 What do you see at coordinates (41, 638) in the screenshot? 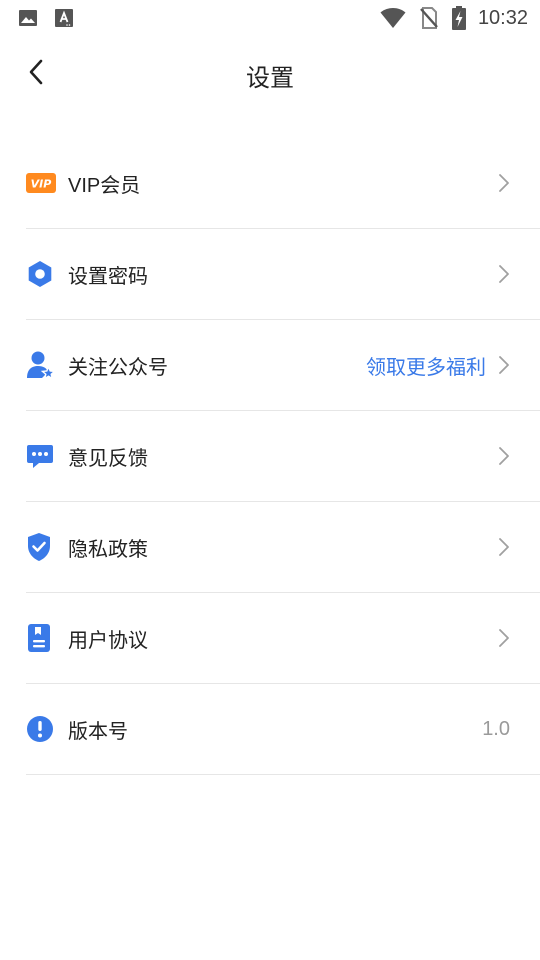
I see `document-icon` at bounding box center [41, 638].